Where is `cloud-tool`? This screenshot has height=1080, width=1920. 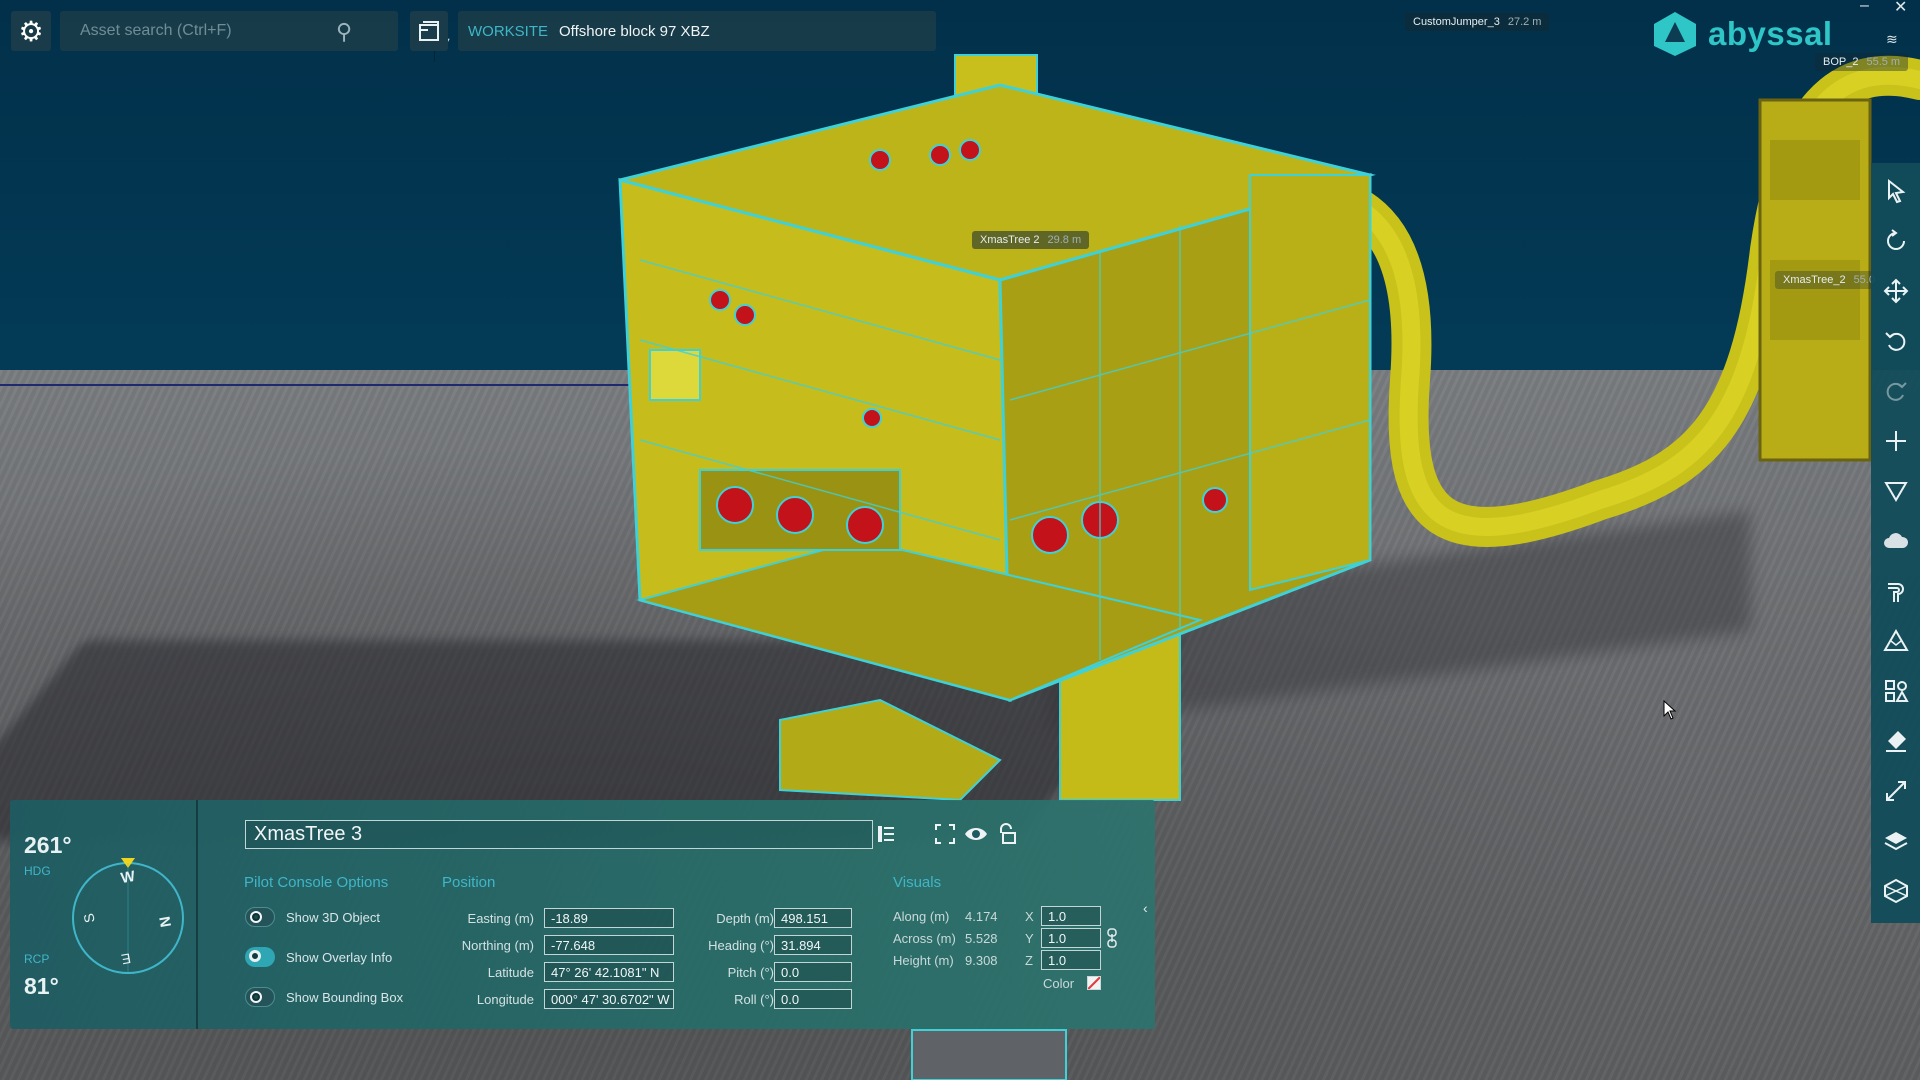 cloud-tool is located at coordinates (1895, 541).